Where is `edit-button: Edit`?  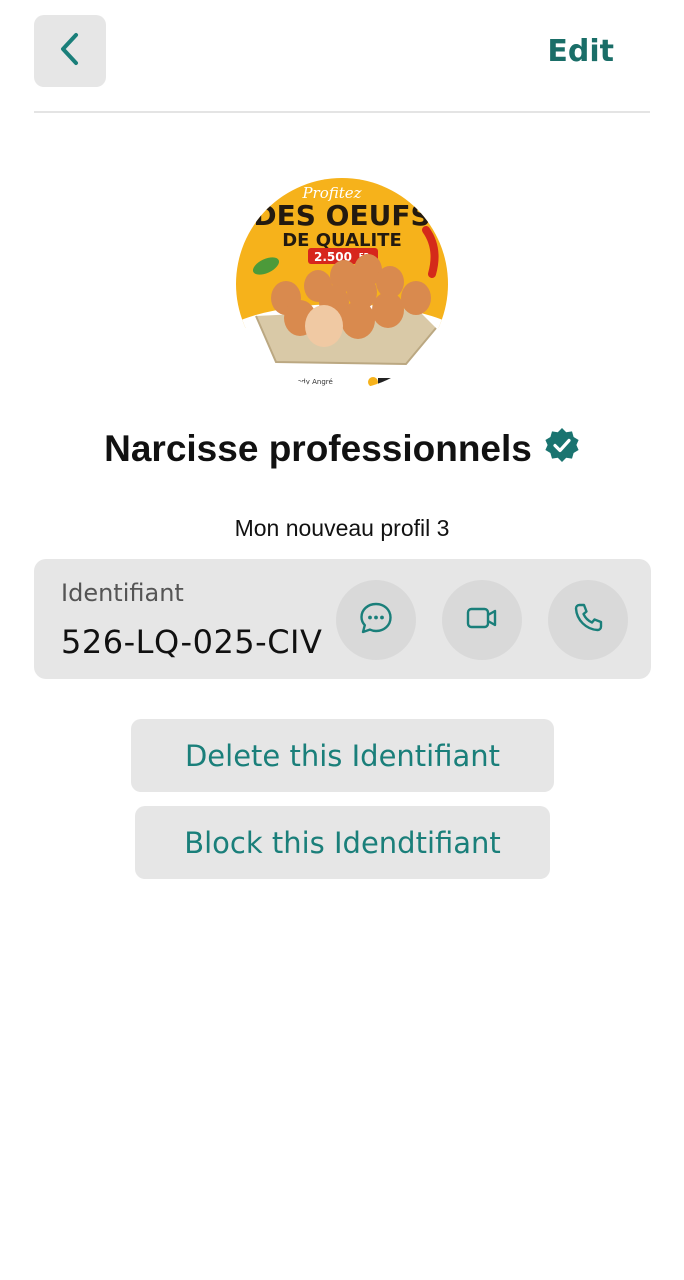
edit-button: Edit is located at coordinates (580, 51).